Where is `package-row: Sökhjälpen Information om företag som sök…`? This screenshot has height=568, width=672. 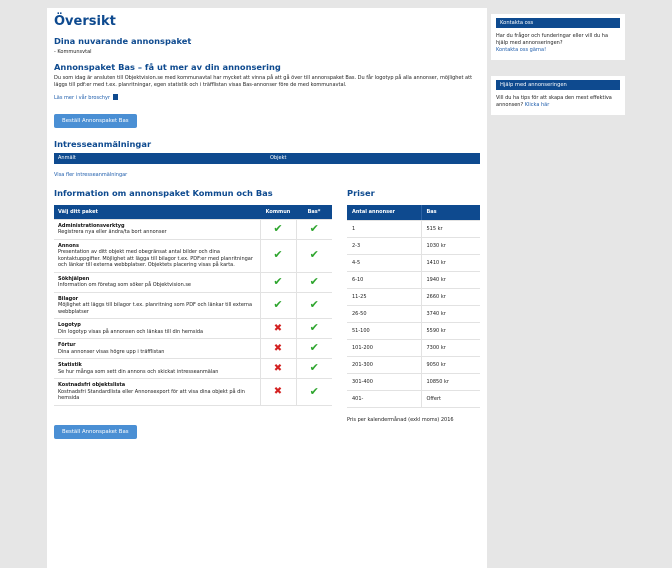
package-row: Sökhjälpen Information om företag som sök… is located at coordinates (193, 282).